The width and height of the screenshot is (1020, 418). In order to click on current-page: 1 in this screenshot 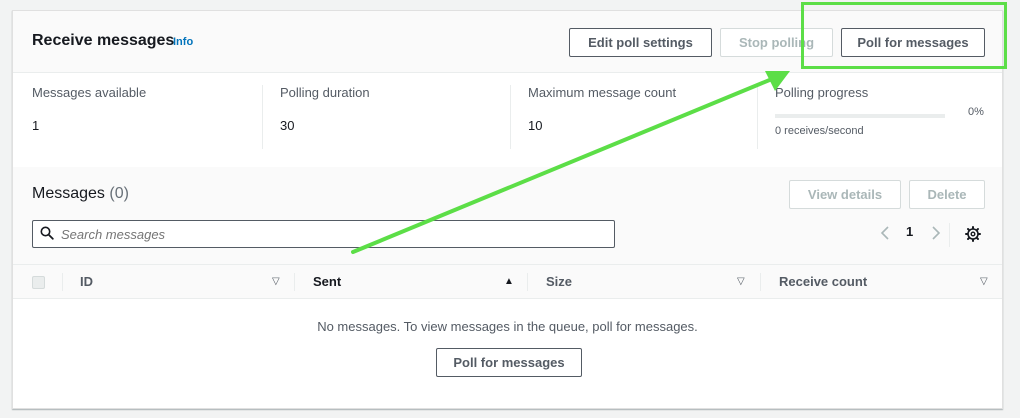, I will do `click(909, 231)`.